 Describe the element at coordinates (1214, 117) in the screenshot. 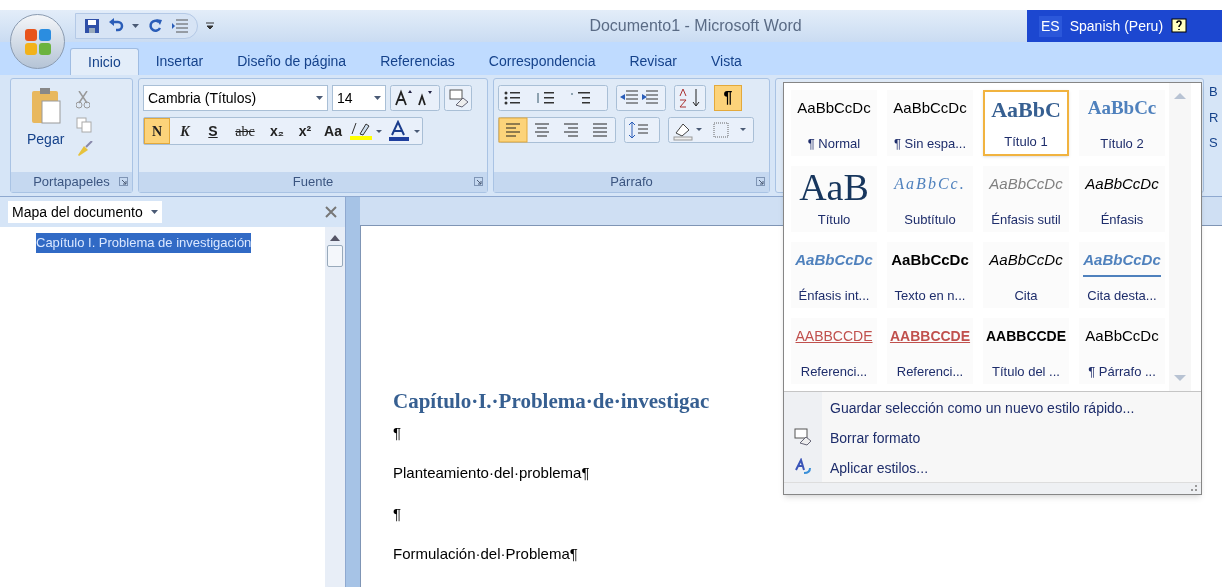

I see `style-label: R` at that location.